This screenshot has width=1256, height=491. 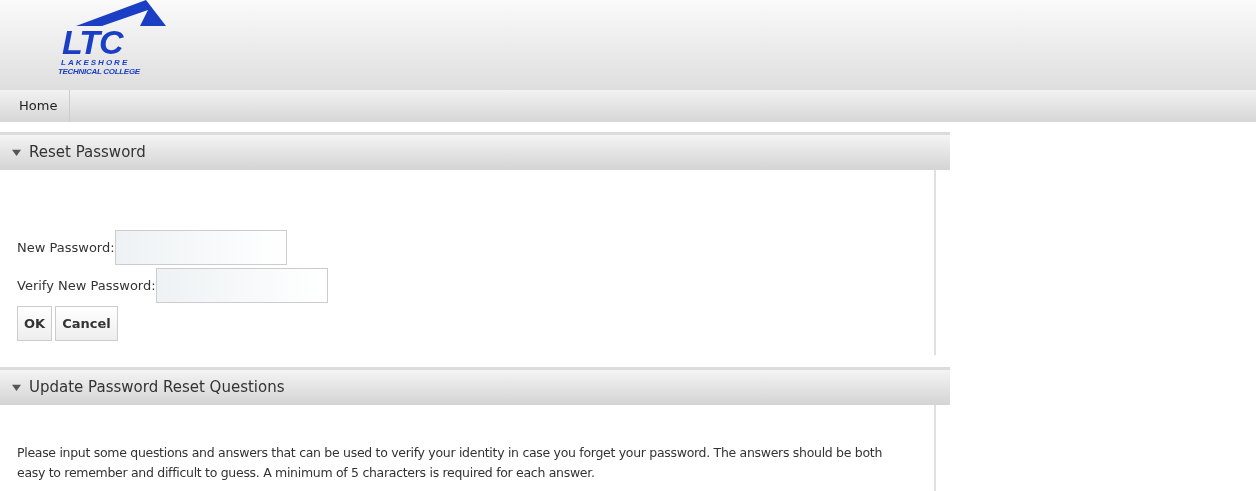 What do you see at coordinates (450, 463) in the screenshot?
I see `instructions-text: Please input some questions and answers that can be used to verify your identity in case you forget your password. The answers should be both easy to remember and difficult to guess. A minimum of 5 characters is required for each answer.` at bounding box center [450, 463].